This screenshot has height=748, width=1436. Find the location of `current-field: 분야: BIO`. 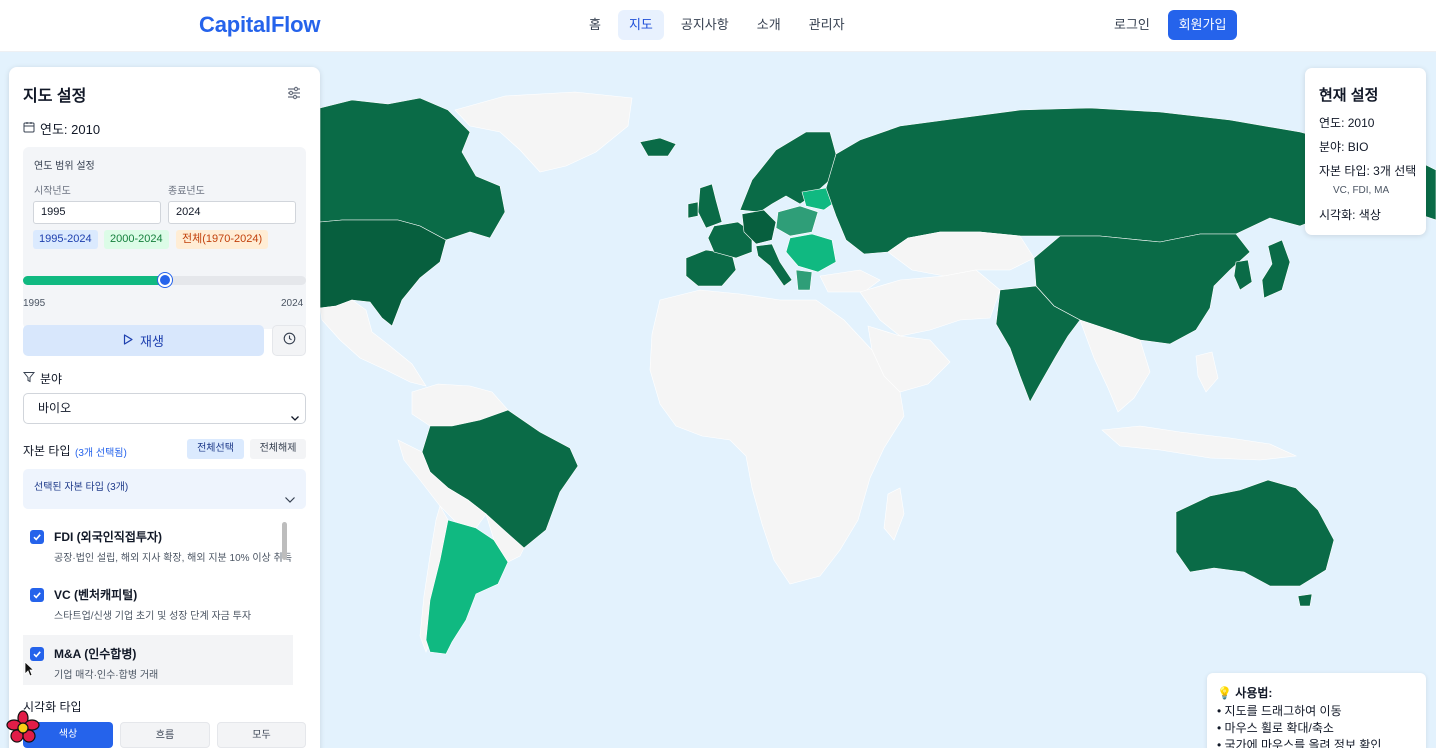

current-field: 분야: BIO is located at coordinates (1344, 147).